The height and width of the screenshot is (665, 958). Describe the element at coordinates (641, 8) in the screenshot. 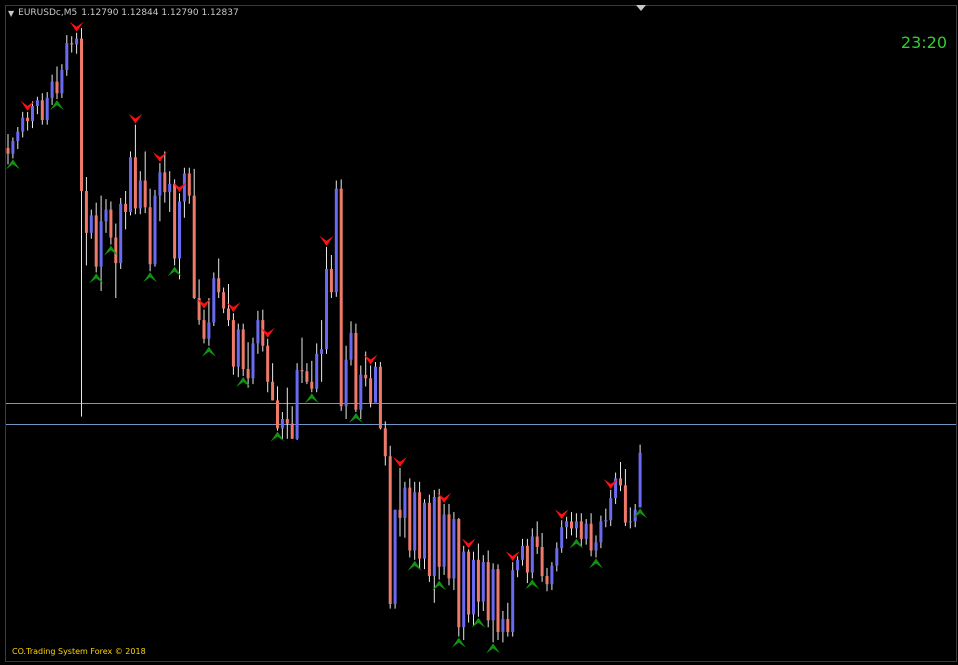

I see `chart-shift-marker-icon` at that location.